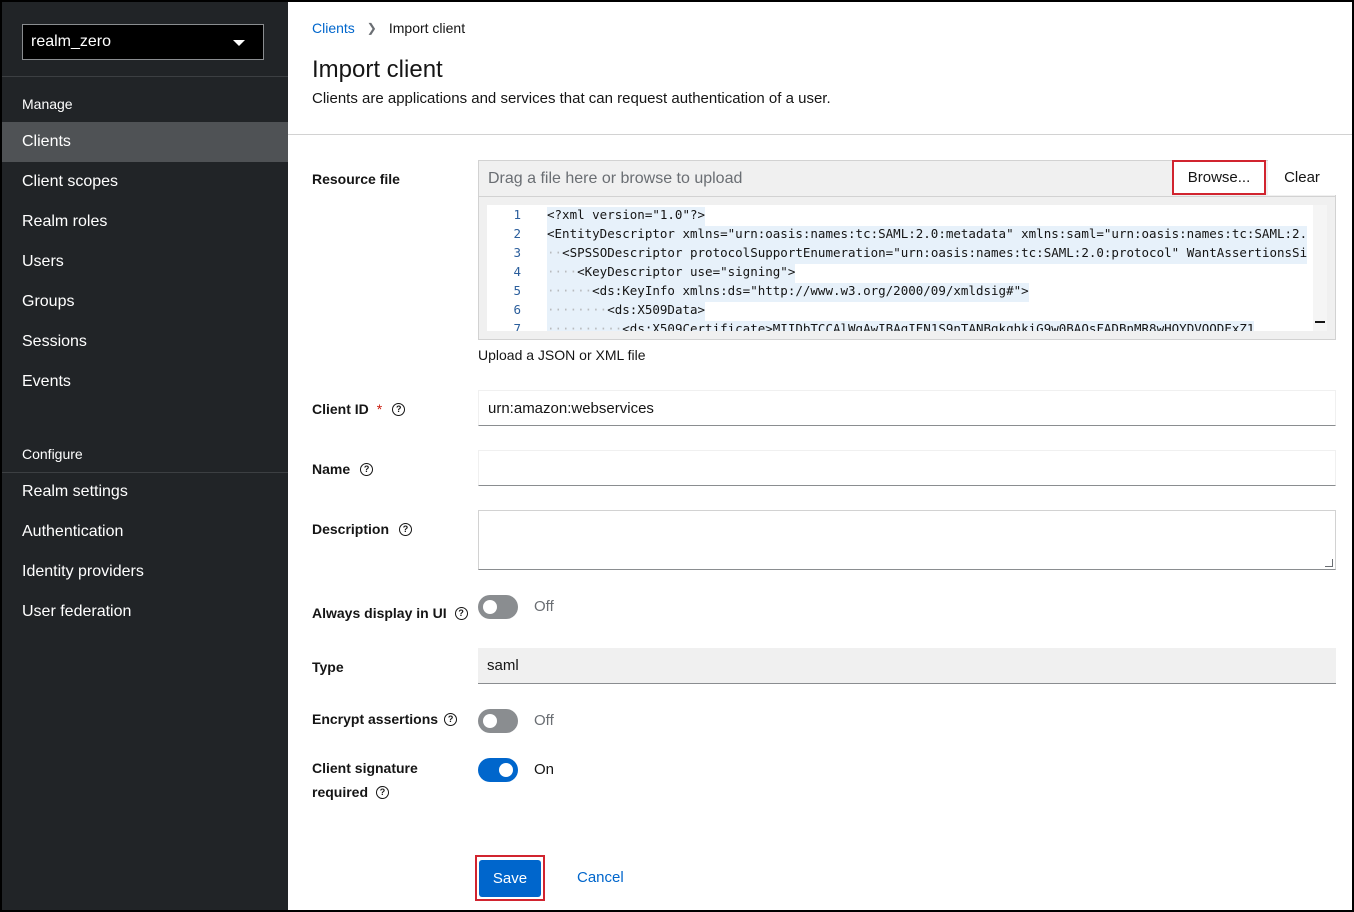 The width and height of the screenshot is (1354, 912). I want to click on breadcrumb: Clients ❯ Import client, so click(388, 28).